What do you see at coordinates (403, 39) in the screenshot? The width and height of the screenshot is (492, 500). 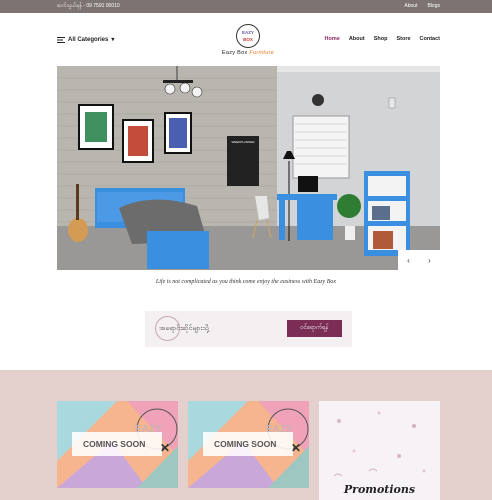 I see `nav-store: Store` at bounding box center [403, 39].